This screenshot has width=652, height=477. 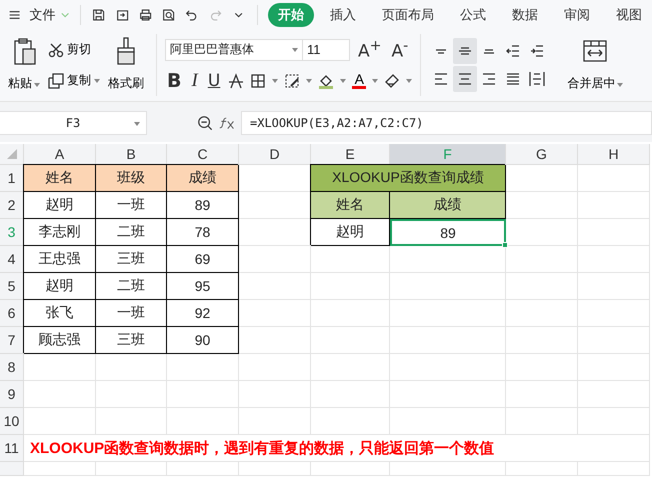 What do you see at coordinates (370, 50) in the screenshot?
I see `increase-font-button: A$^{+}$` at bounding box center [370, 50].